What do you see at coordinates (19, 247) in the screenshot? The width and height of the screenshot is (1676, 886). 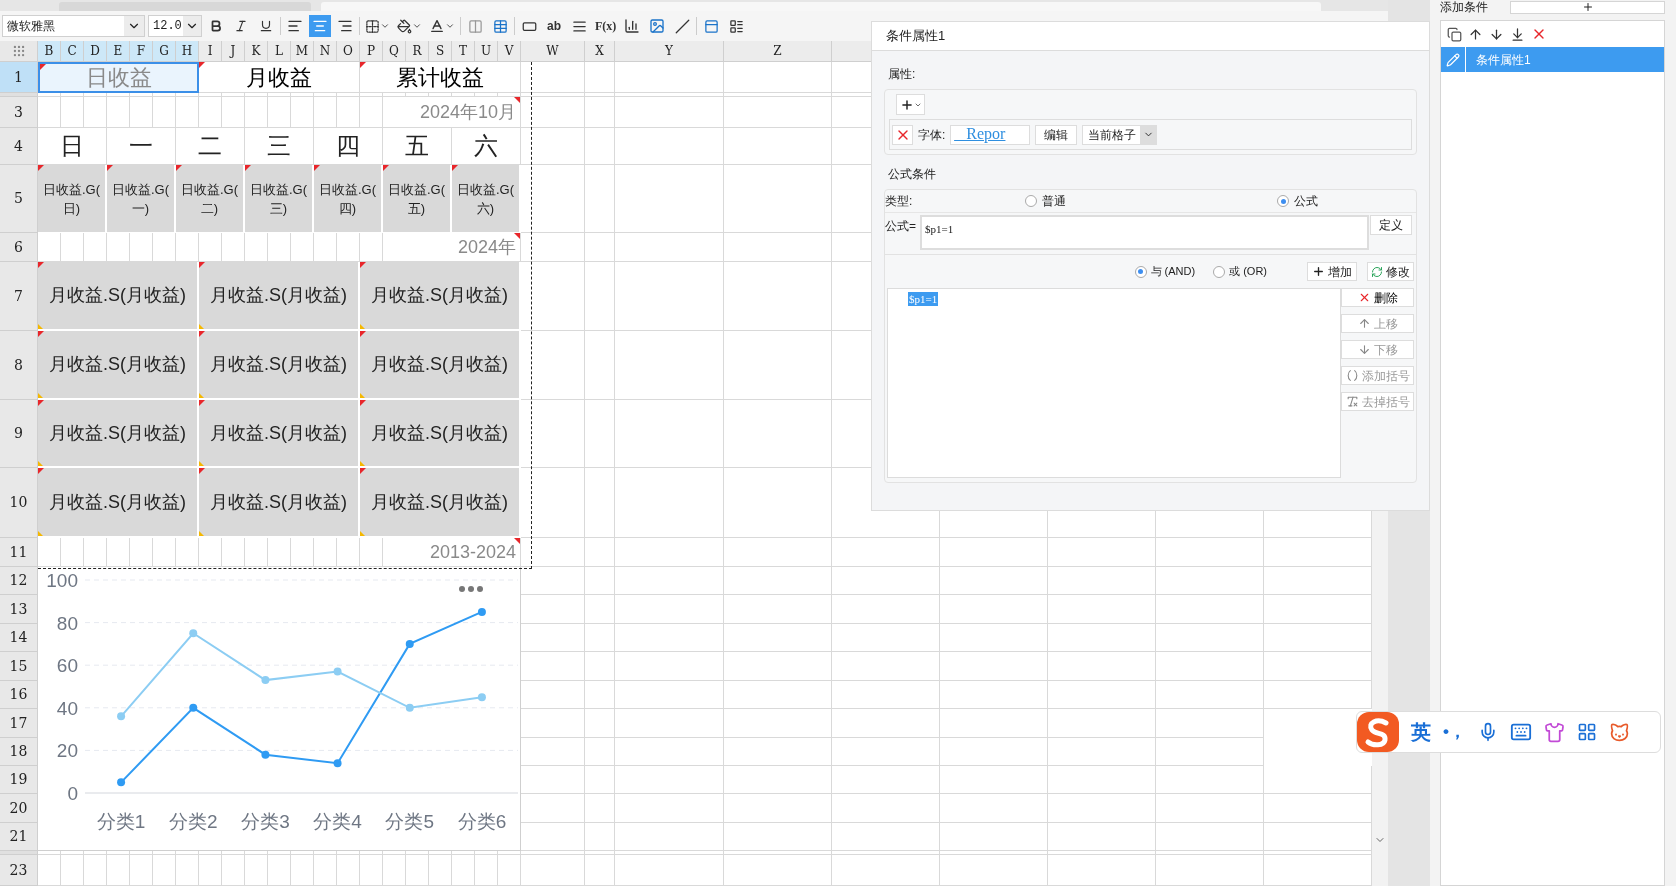 I see `row-header: 6` at bounding box center [19, 247].